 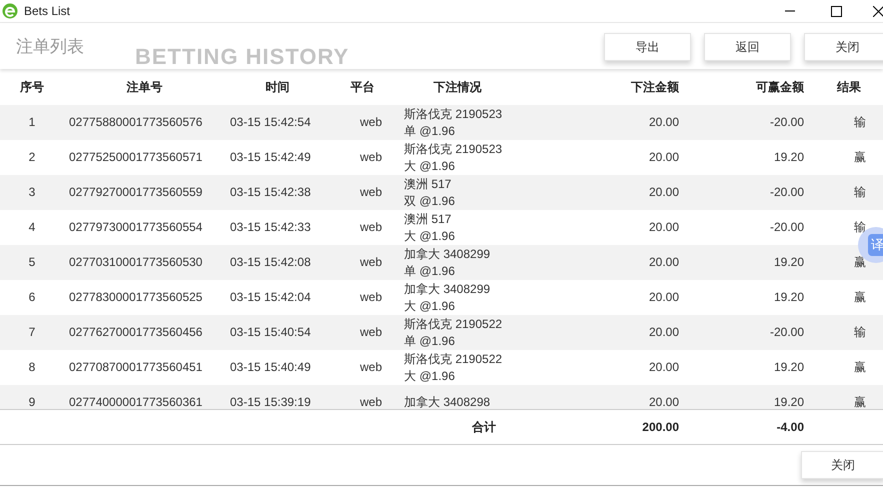 What do you see at coordinates (136, 262) in the screenshot?
I see `table-cell-text: 02770310001773560530` at bounding box center [136, 262].